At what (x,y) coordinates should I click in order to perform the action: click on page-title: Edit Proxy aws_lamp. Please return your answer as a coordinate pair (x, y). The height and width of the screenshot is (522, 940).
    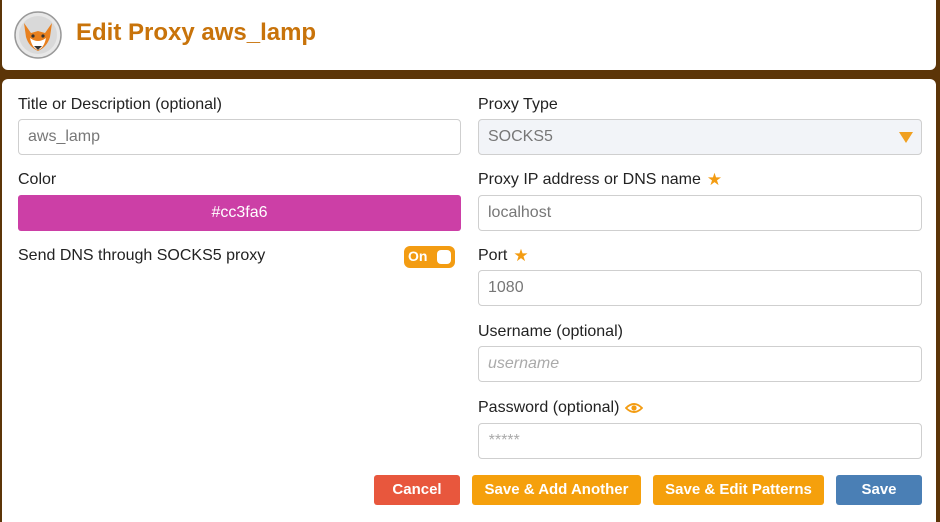
    Looking at the image, I should click on (196, 32).